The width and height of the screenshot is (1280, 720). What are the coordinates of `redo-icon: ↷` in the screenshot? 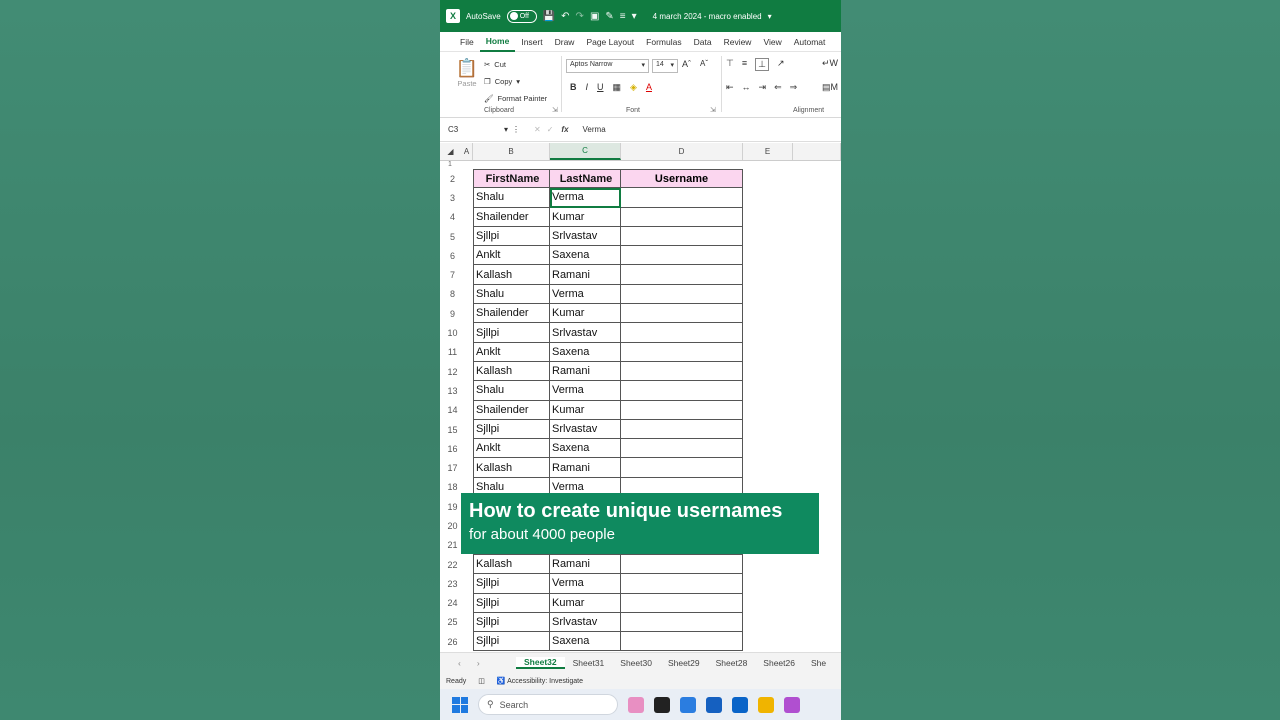 It's located at (580, 16).